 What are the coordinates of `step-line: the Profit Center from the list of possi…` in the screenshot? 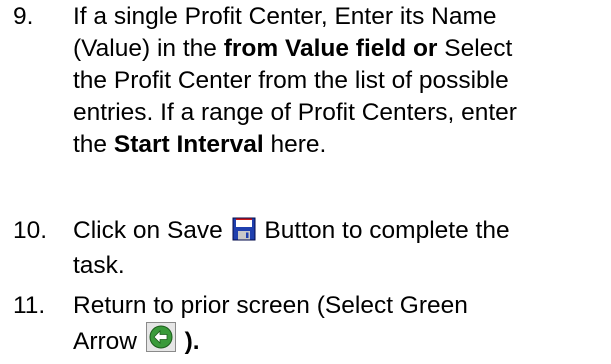 It's located at (291, 80).